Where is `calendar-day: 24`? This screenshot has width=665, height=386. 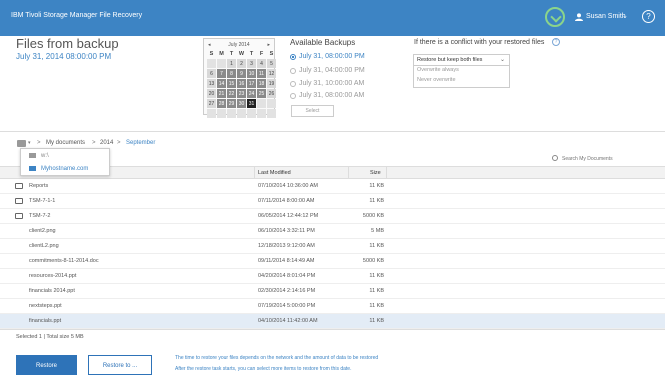
calendar-day: 24 is located at coordinates (251, 93).